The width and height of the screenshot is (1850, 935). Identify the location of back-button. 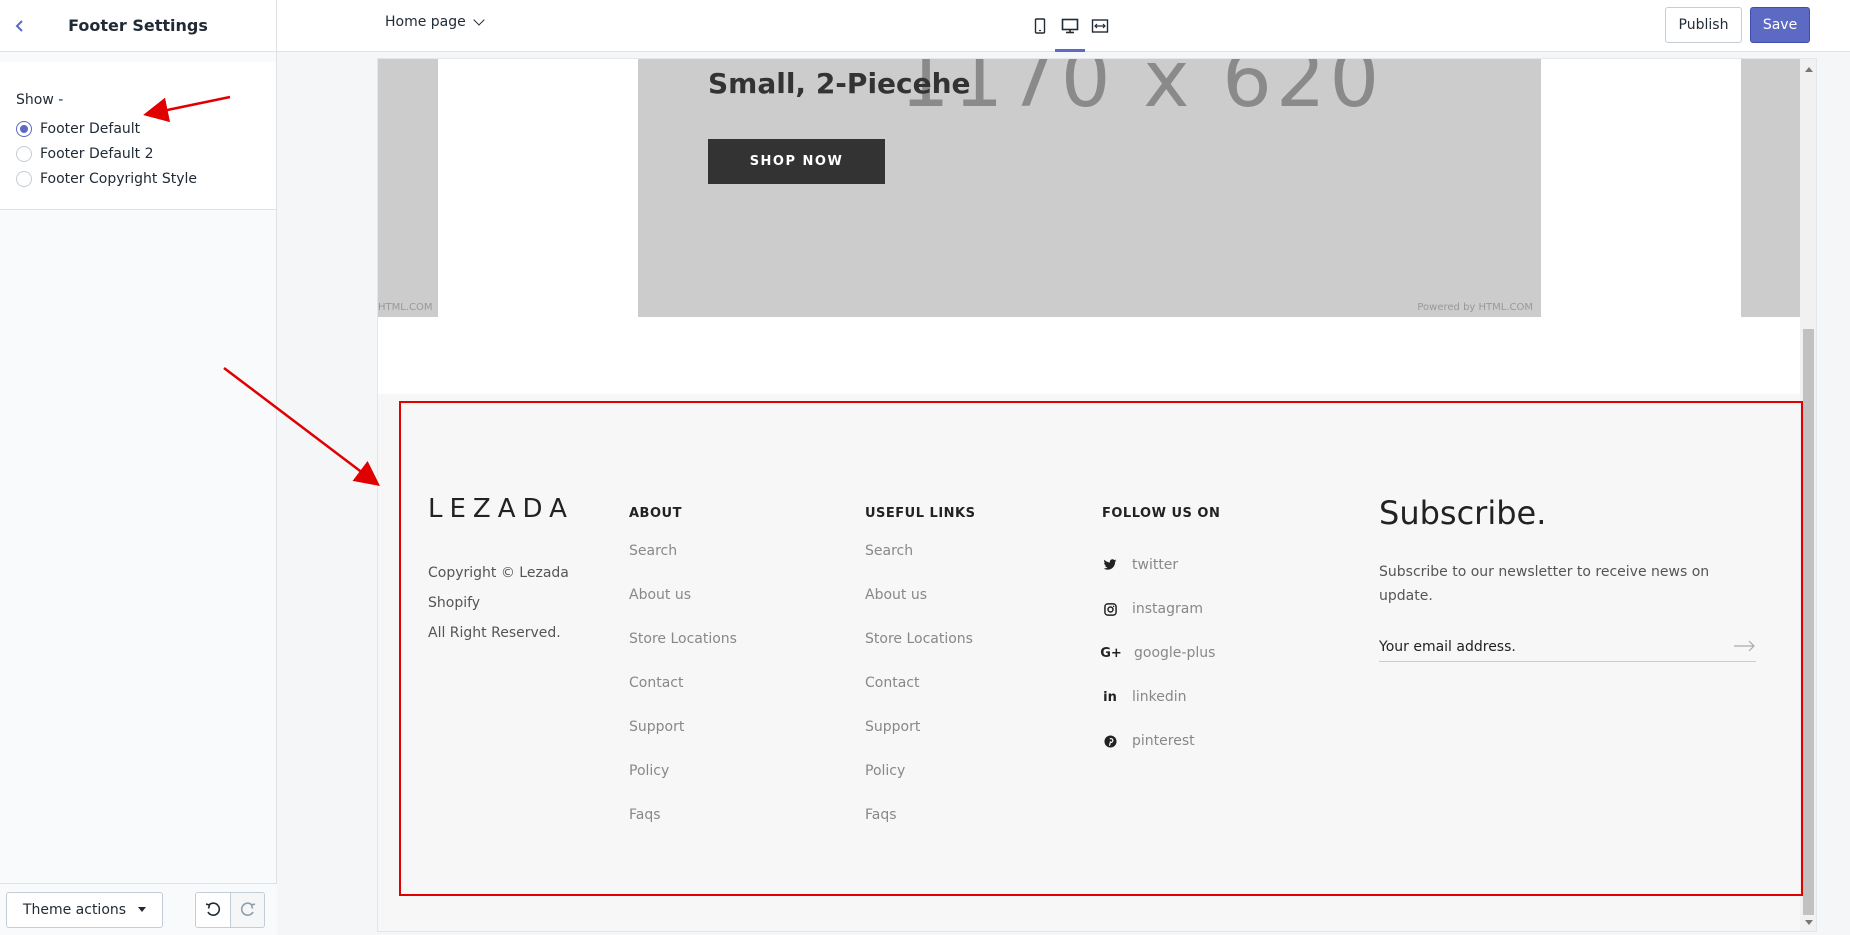
(20, 26).